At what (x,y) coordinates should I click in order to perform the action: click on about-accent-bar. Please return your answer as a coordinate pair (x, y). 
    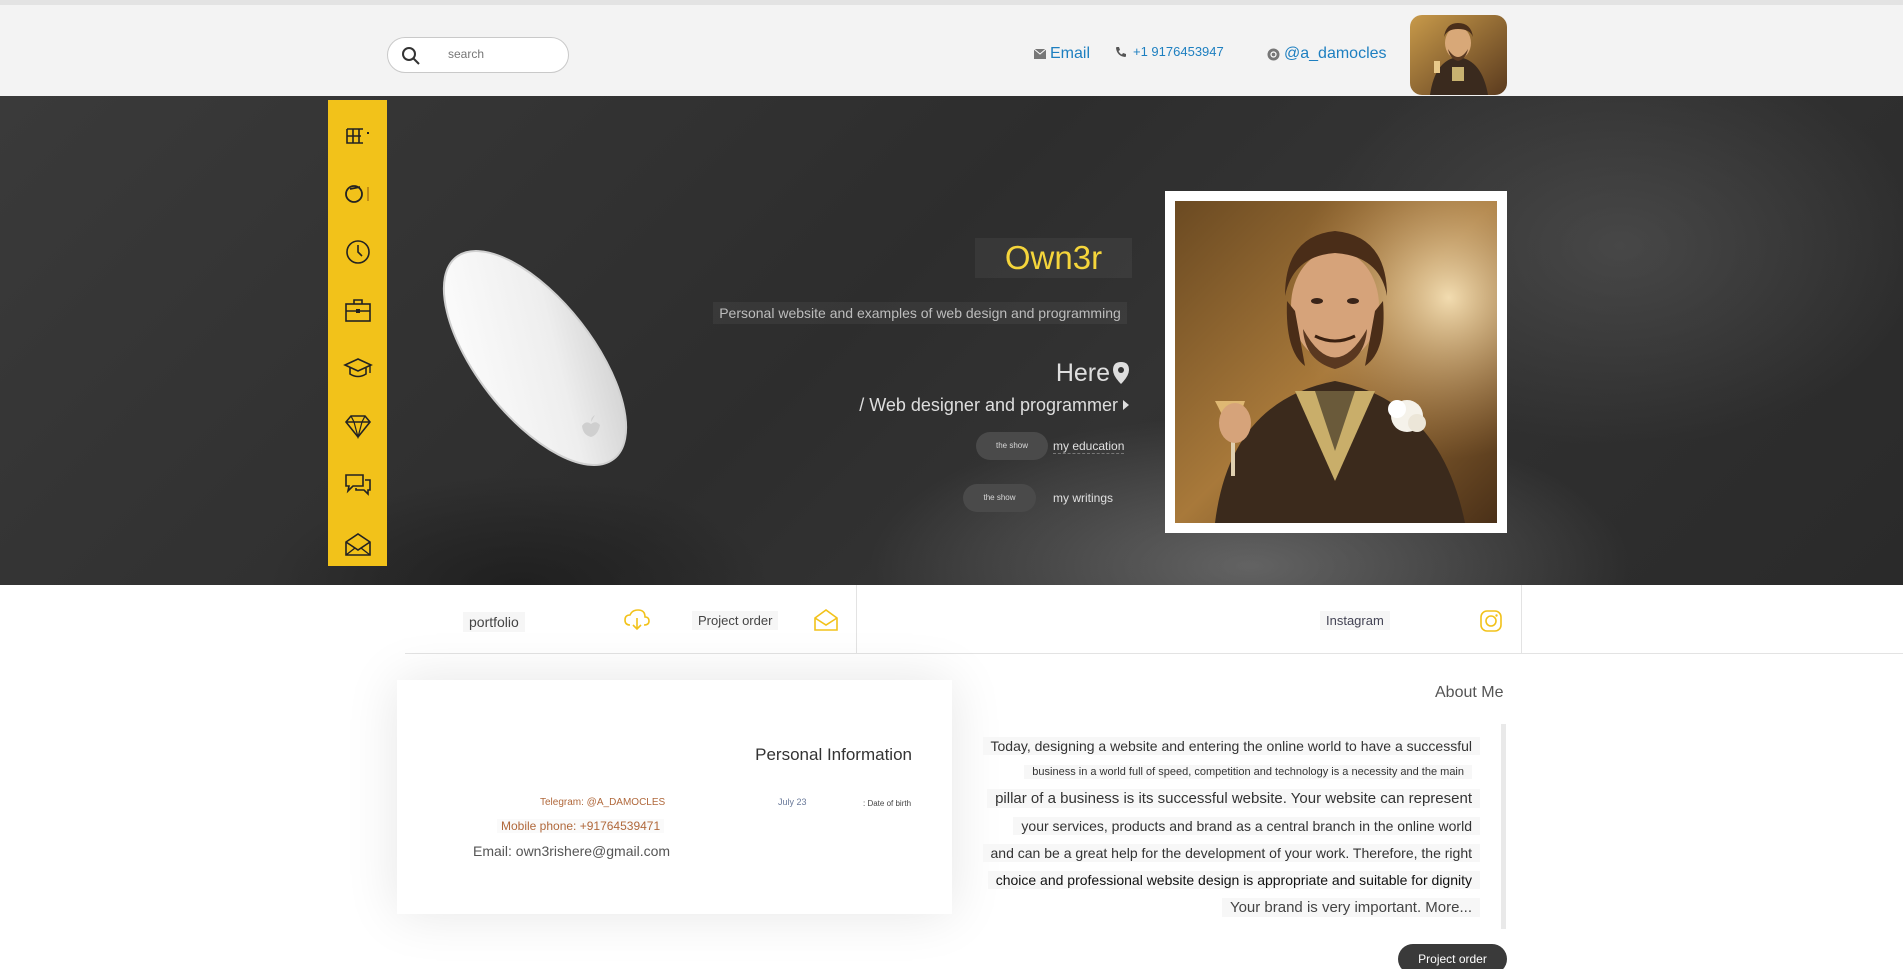
    Looking at the image, I should click on (1503, 826).